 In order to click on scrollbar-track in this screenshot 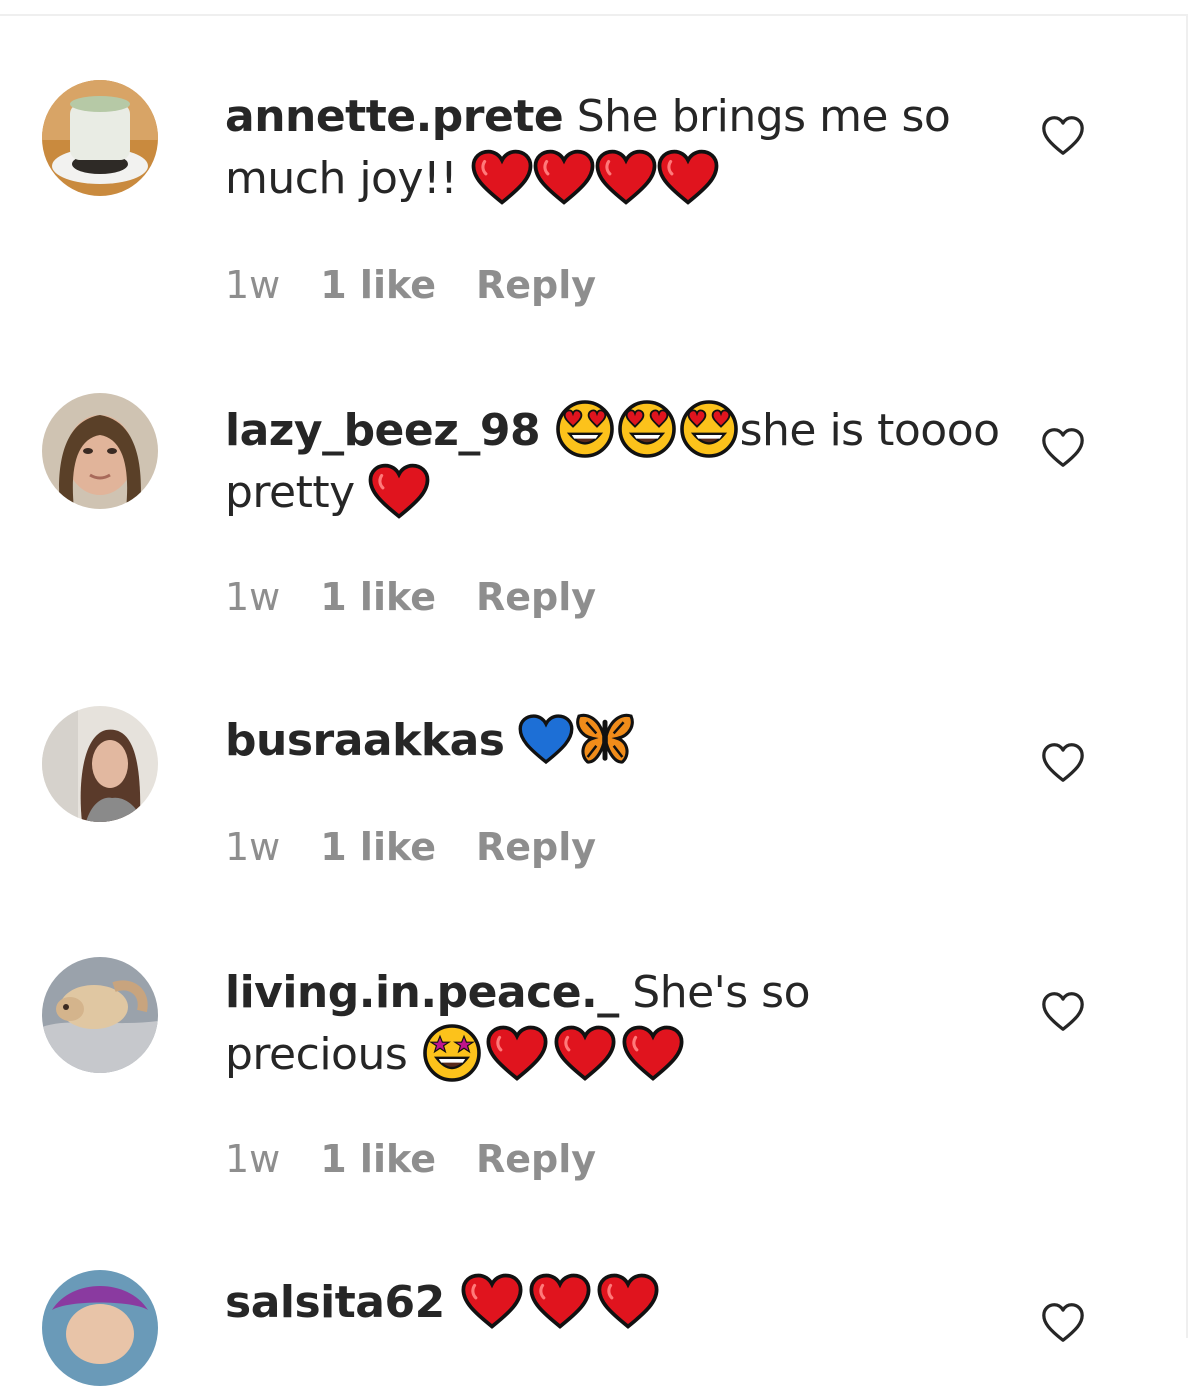, I will do `click(1187, 676)`.